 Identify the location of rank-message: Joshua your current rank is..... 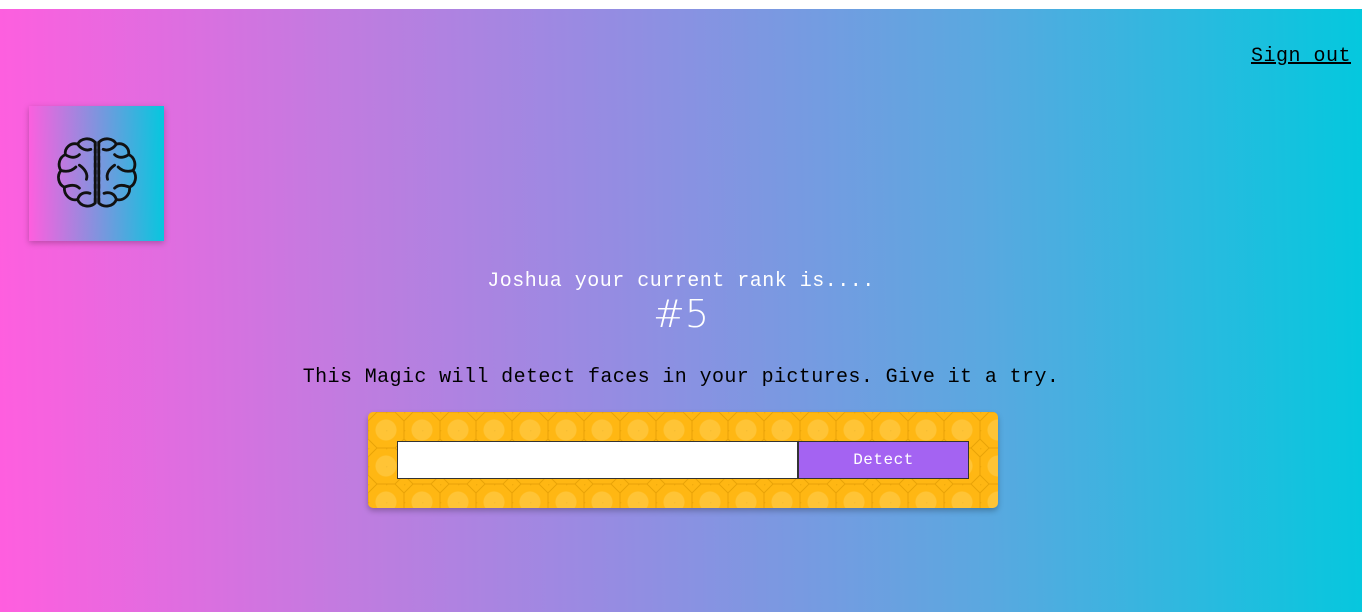
(681, 281).